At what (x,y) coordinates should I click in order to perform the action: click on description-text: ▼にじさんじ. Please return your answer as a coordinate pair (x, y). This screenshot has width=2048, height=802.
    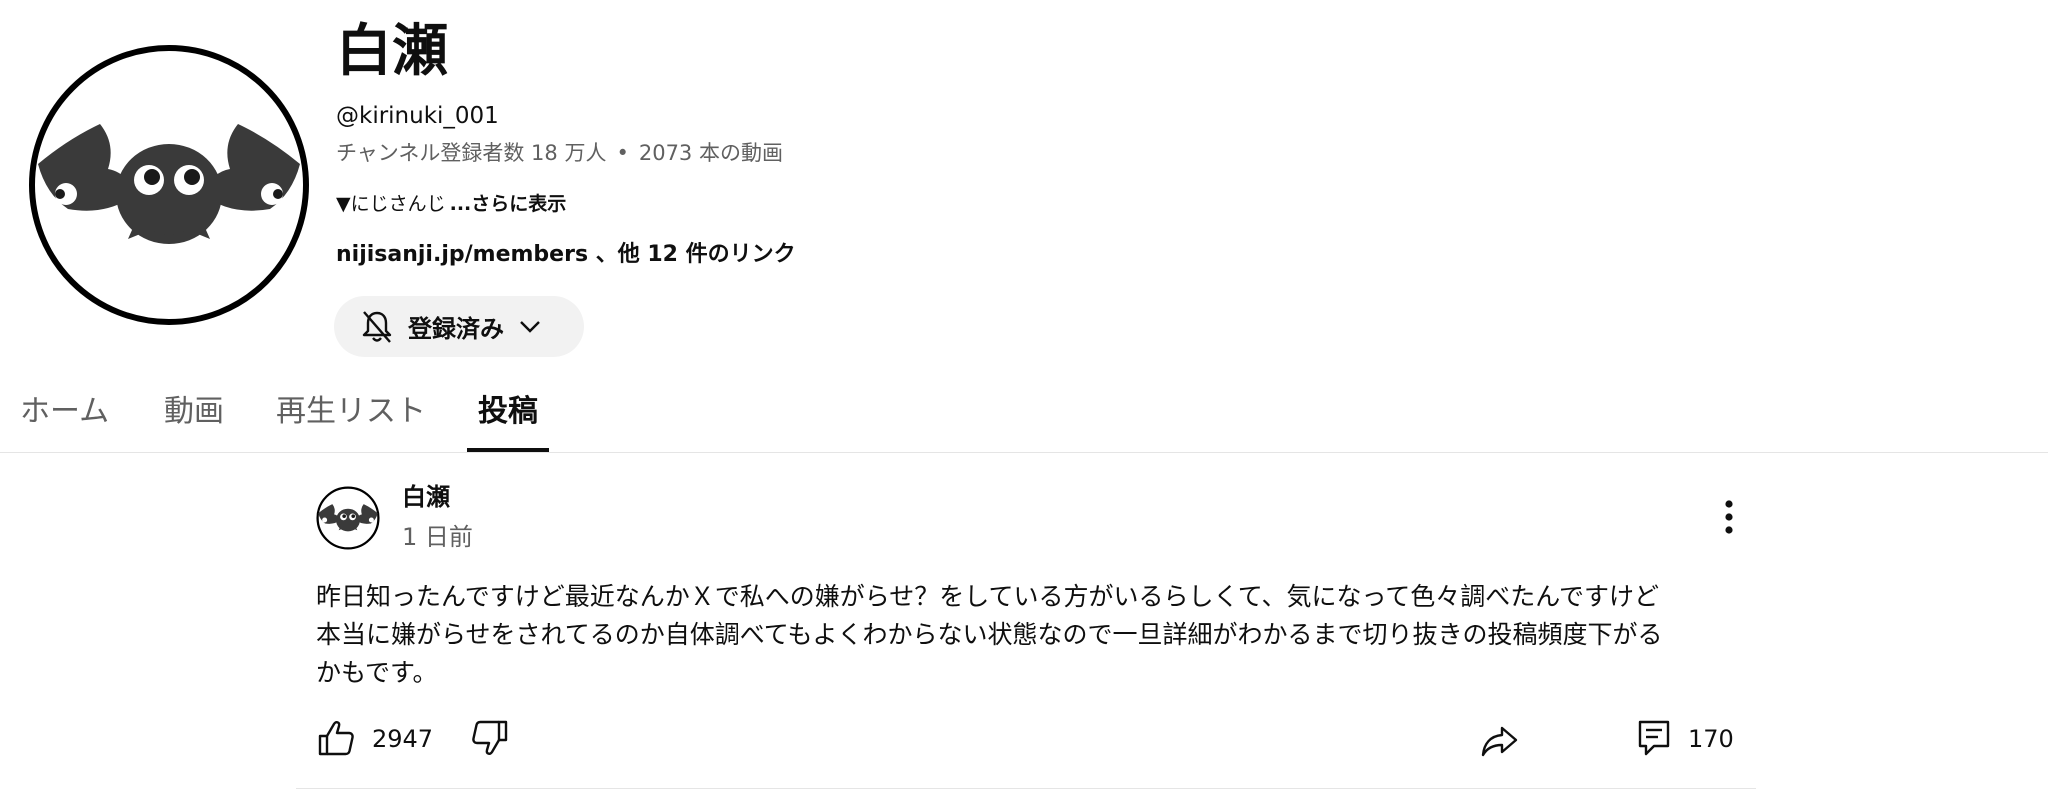
    Looking at the image, I should click on (391, 204).